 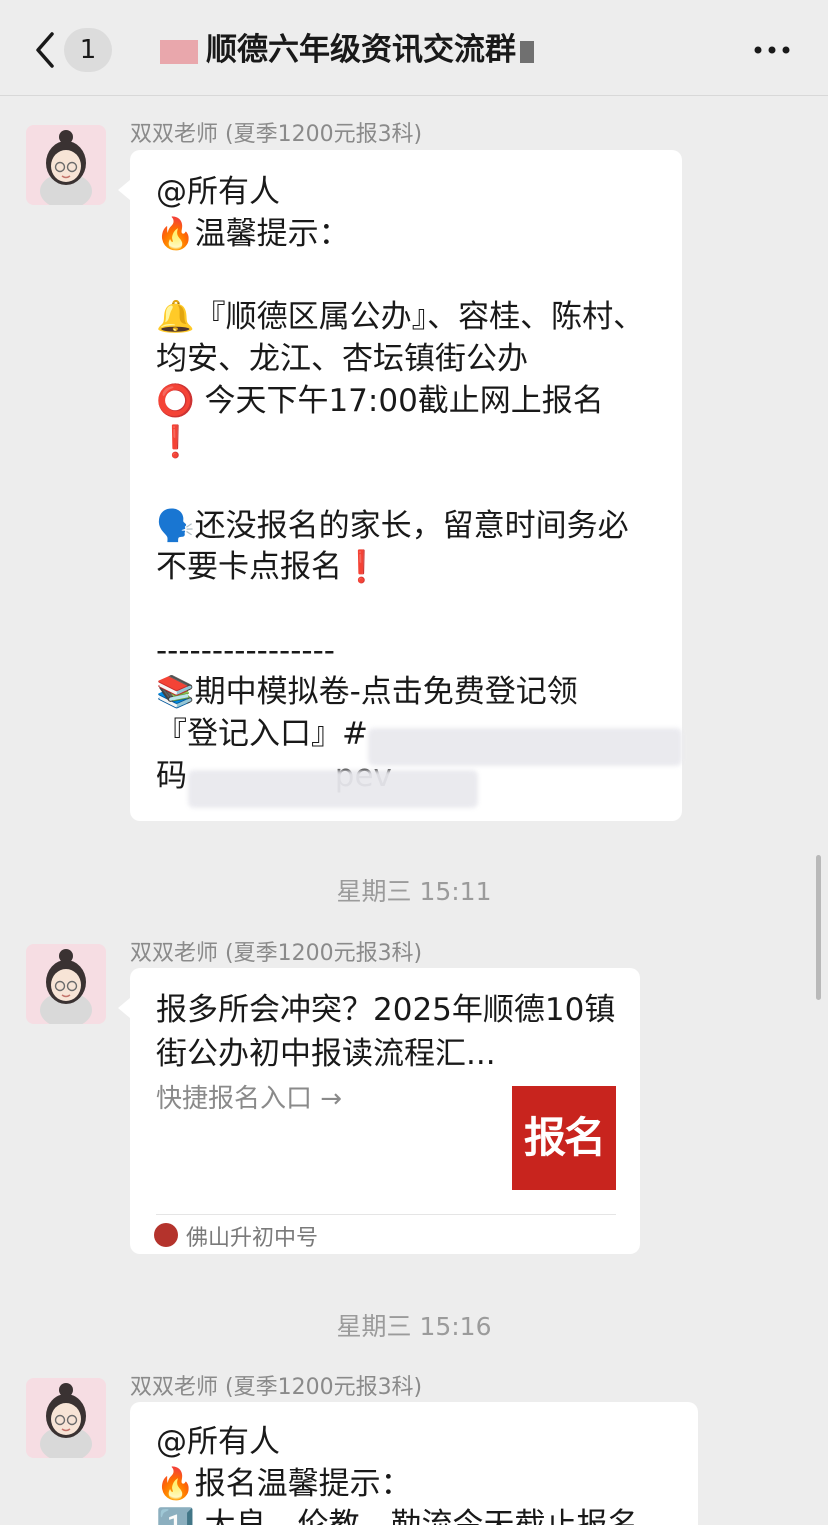 I want to click on back-arrow-icon, so click(x=46, y=50).